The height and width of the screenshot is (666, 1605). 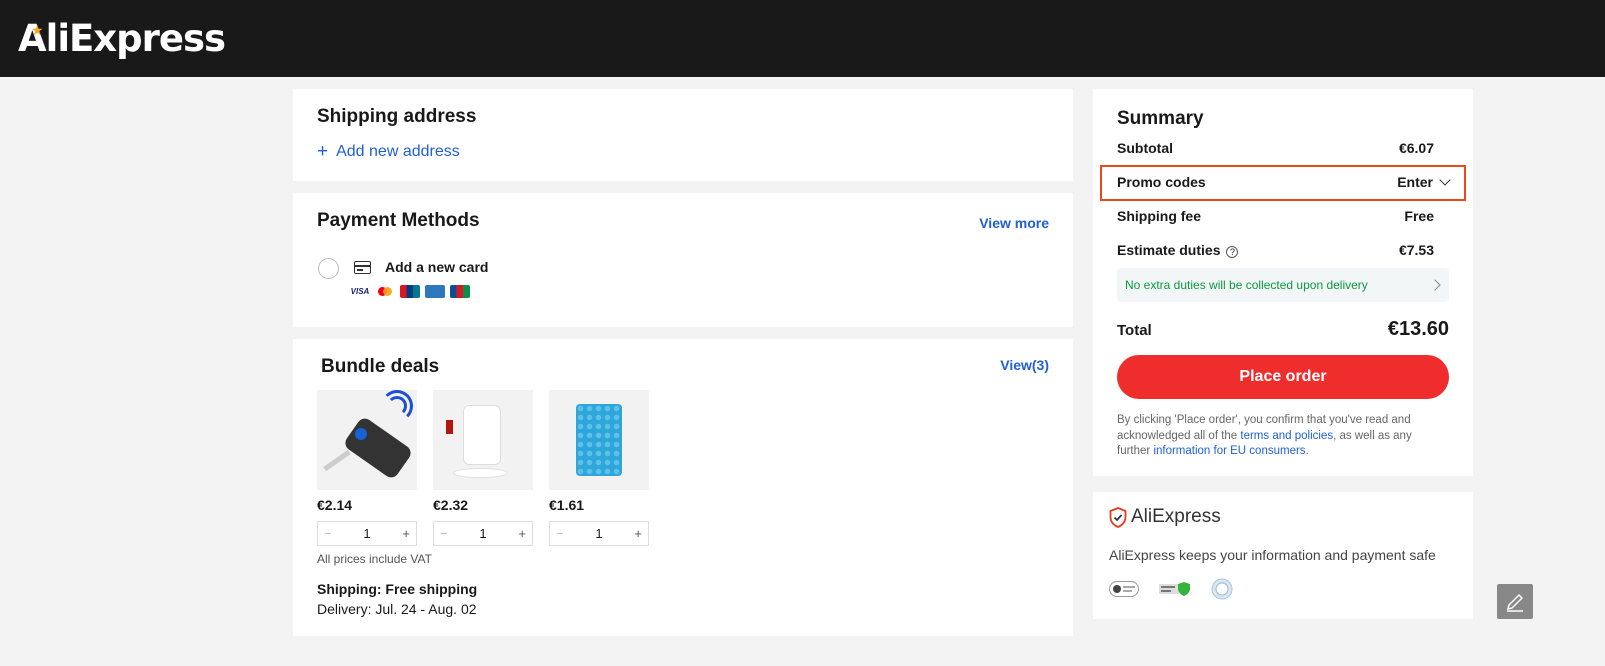 I want to click on promo-codes-label: Promo codes, so click(x=1161, y=182).